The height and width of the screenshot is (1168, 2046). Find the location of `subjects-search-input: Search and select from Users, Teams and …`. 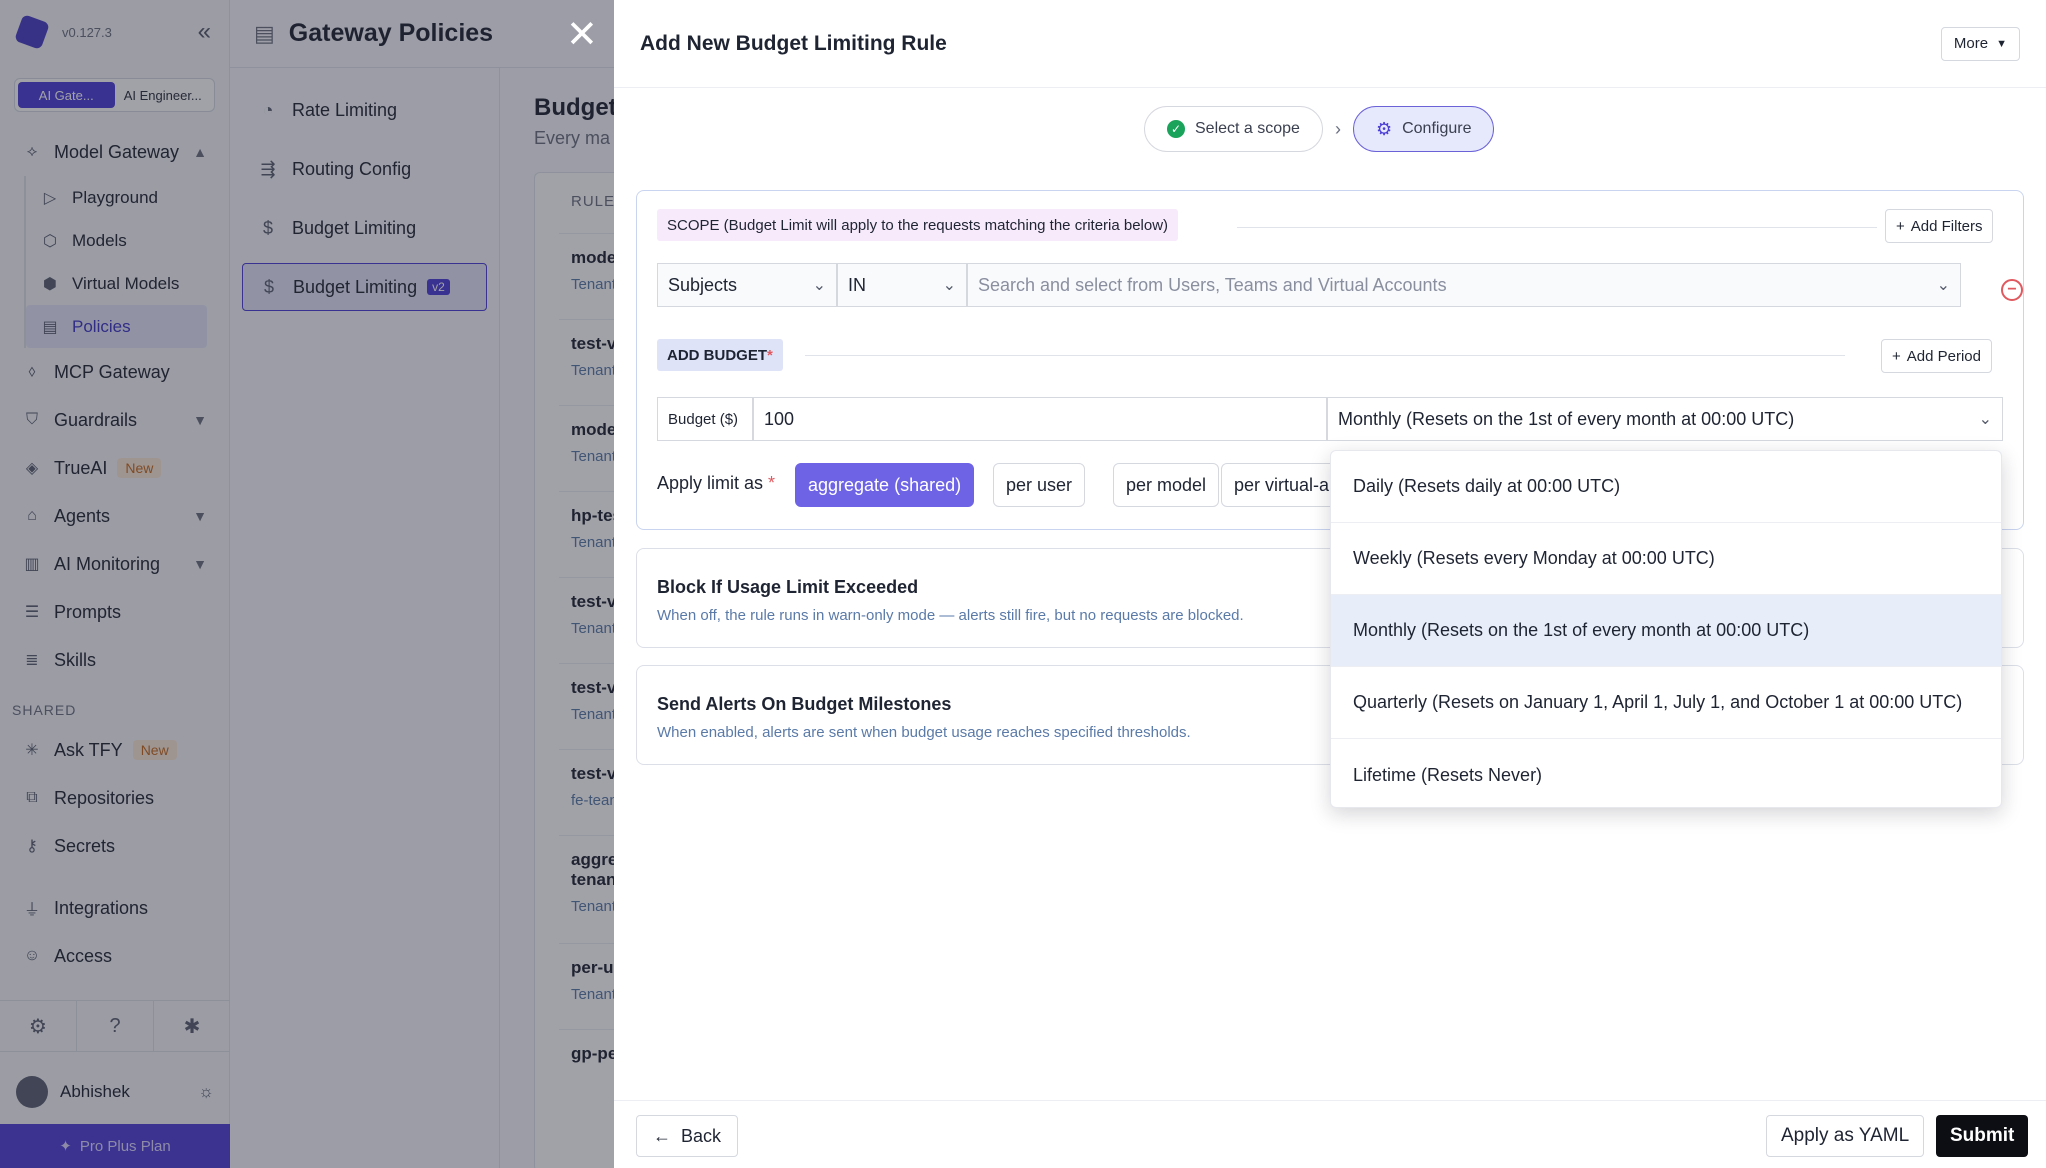

subjects-search-input: Search and select from Users, Teams and … is located at coordinates (1464, 285).